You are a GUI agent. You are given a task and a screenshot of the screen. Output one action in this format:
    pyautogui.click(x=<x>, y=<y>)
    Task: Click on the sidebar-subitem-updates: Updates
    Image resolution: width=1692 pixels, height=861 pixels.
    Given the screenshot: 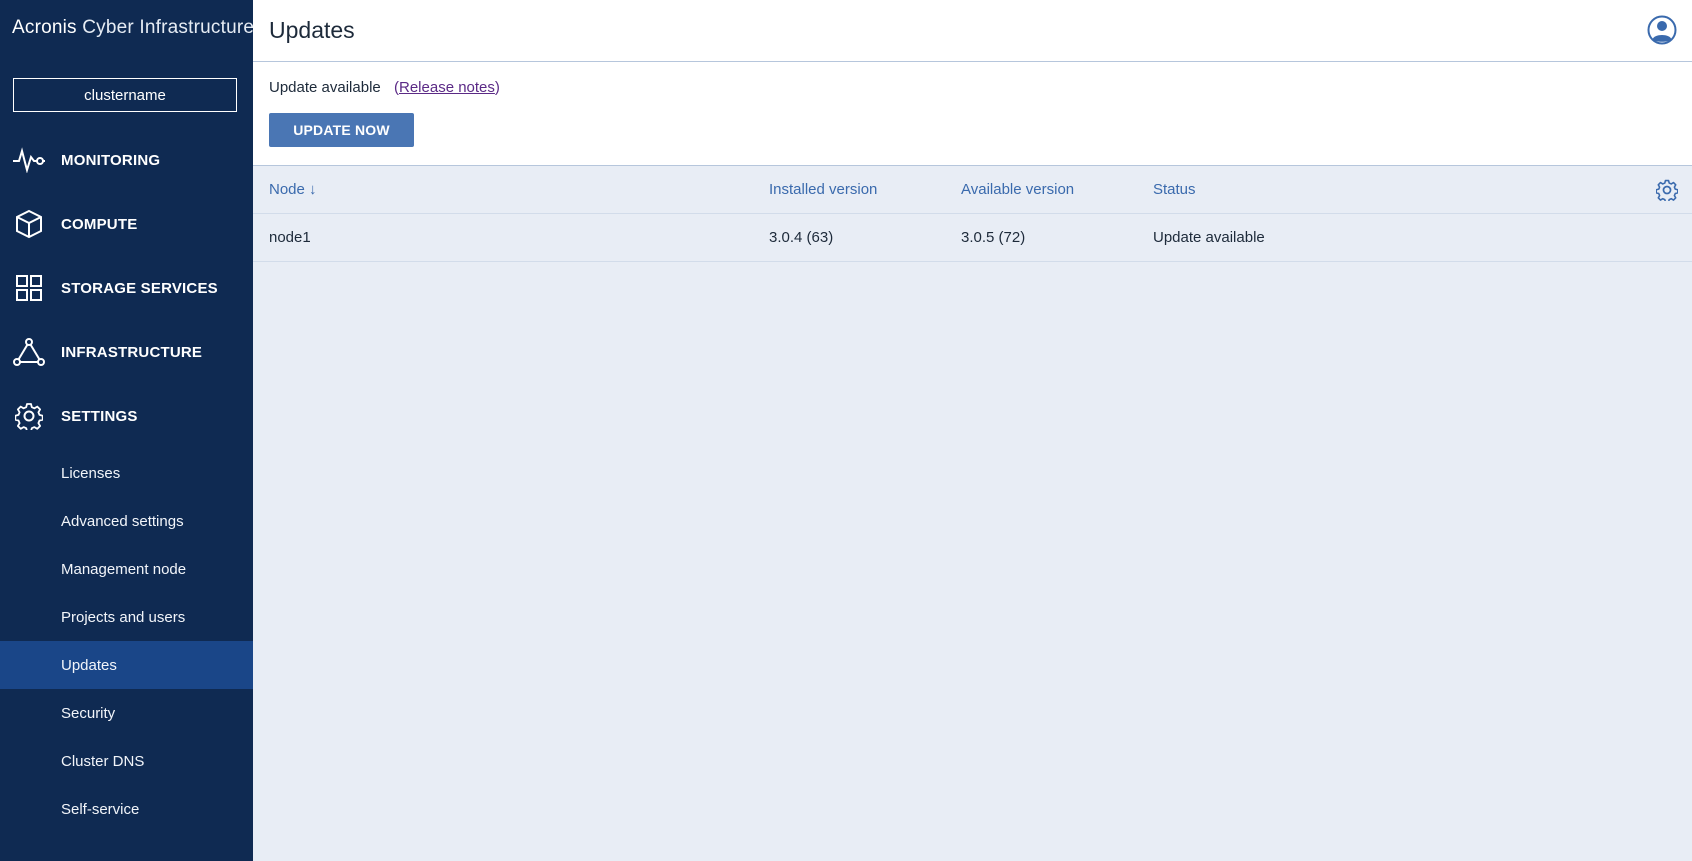 What is the action you would take?
    pyautogui.click(x=126, y=665)
    